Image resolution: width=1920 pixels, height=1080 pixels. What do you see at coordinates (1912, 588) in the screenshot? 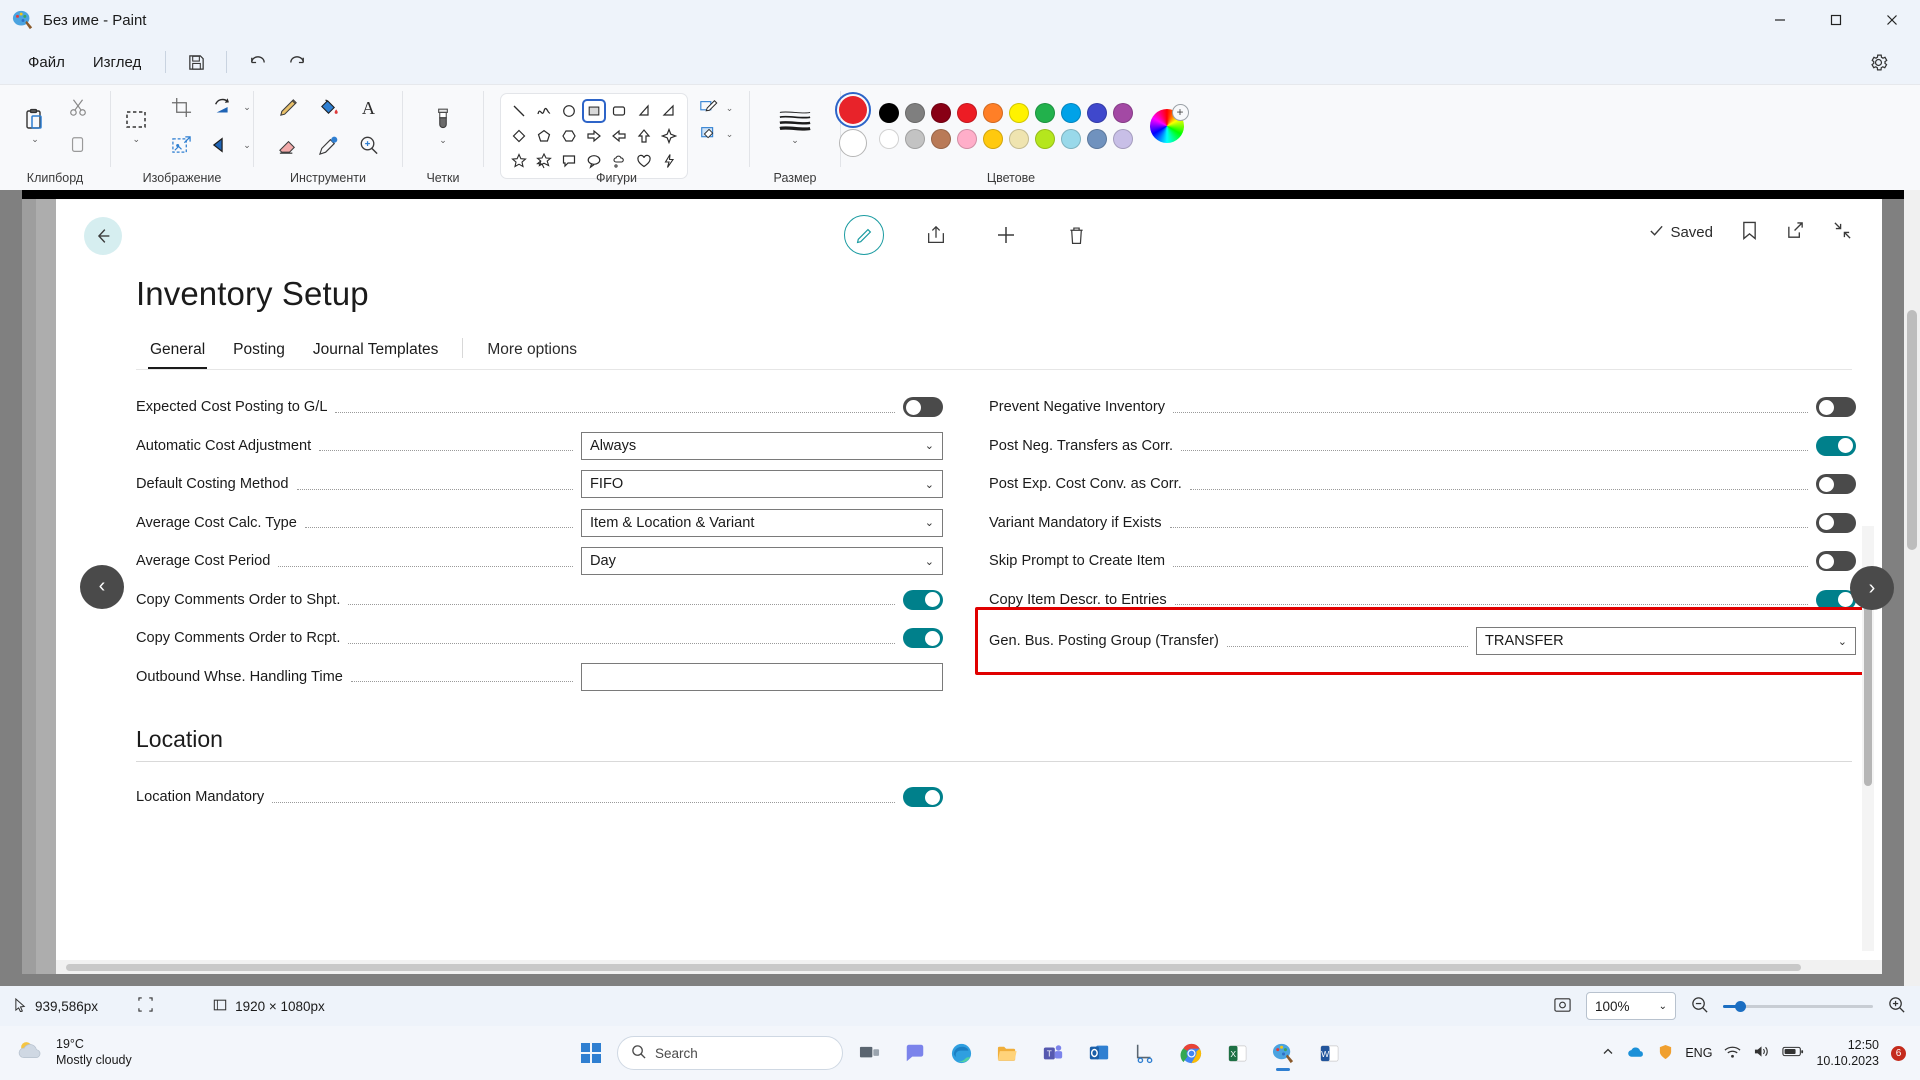
I see `paint-canvas-scrollbar` at bounding box center [1912, 588].